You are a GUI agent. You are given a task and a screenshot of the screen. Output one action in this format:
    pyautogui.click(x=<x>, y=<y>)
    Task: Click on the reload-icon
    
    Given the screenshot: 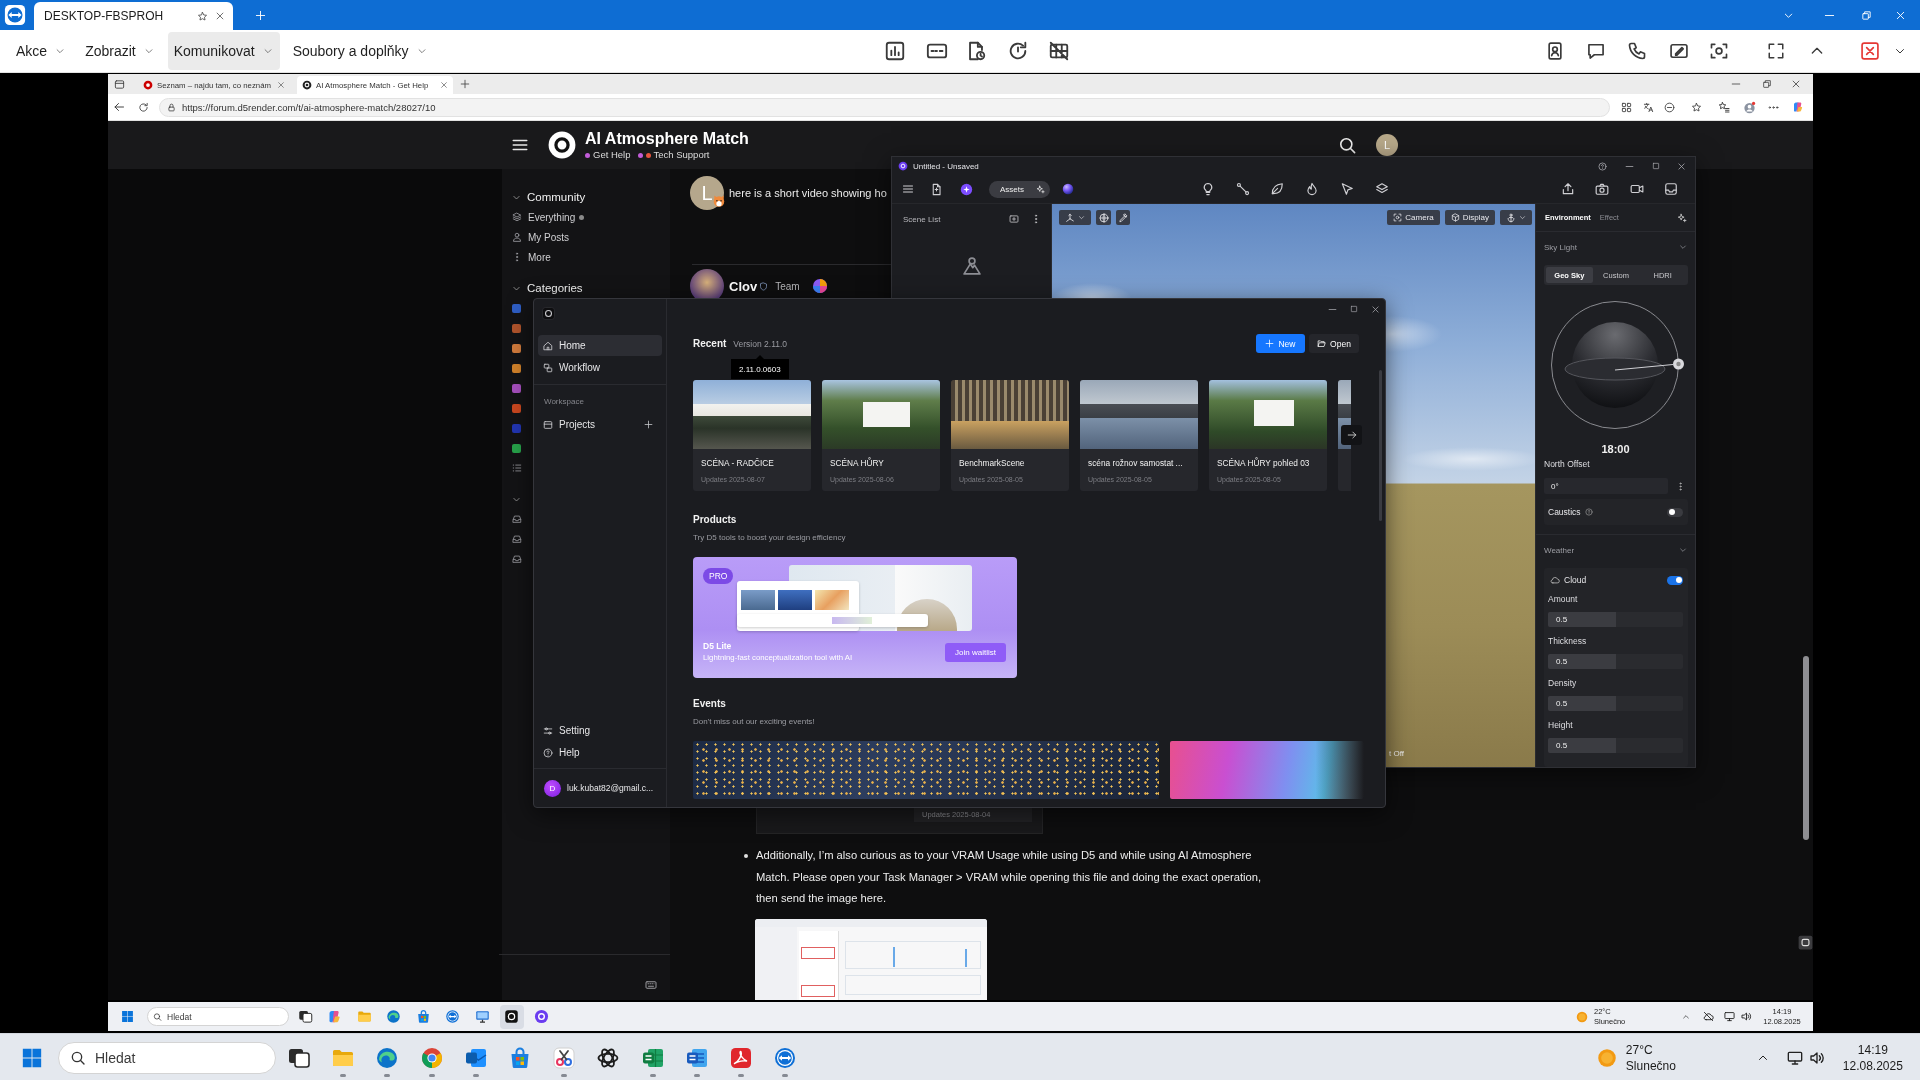 What is the action you would take?
    pyautogui.click(x=143, y=107)
    